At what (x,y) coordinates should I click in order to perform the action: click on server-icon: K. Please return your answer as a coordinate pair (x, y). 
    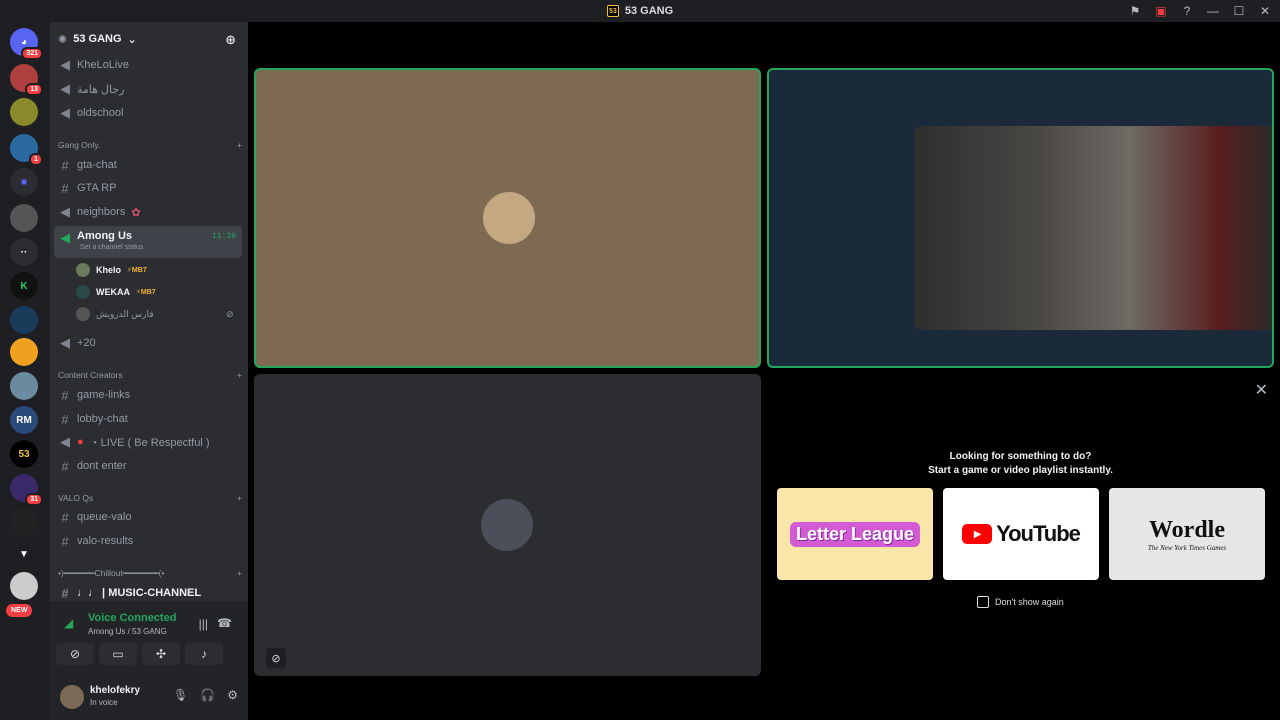
    Looking at the image, I should click on (24, 286).